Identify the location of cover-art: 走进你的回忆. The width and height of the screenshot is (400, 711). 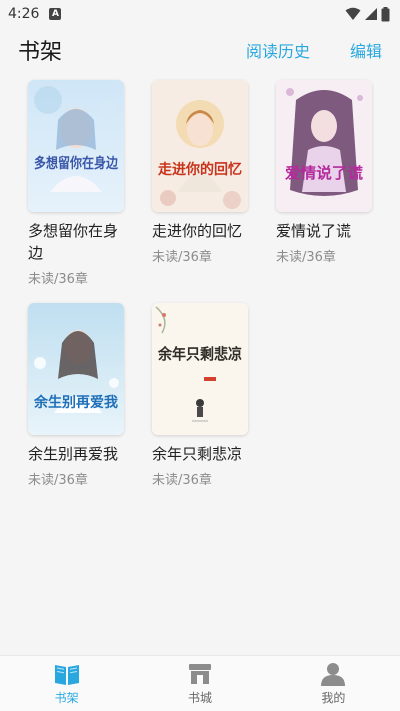
(200, 146).